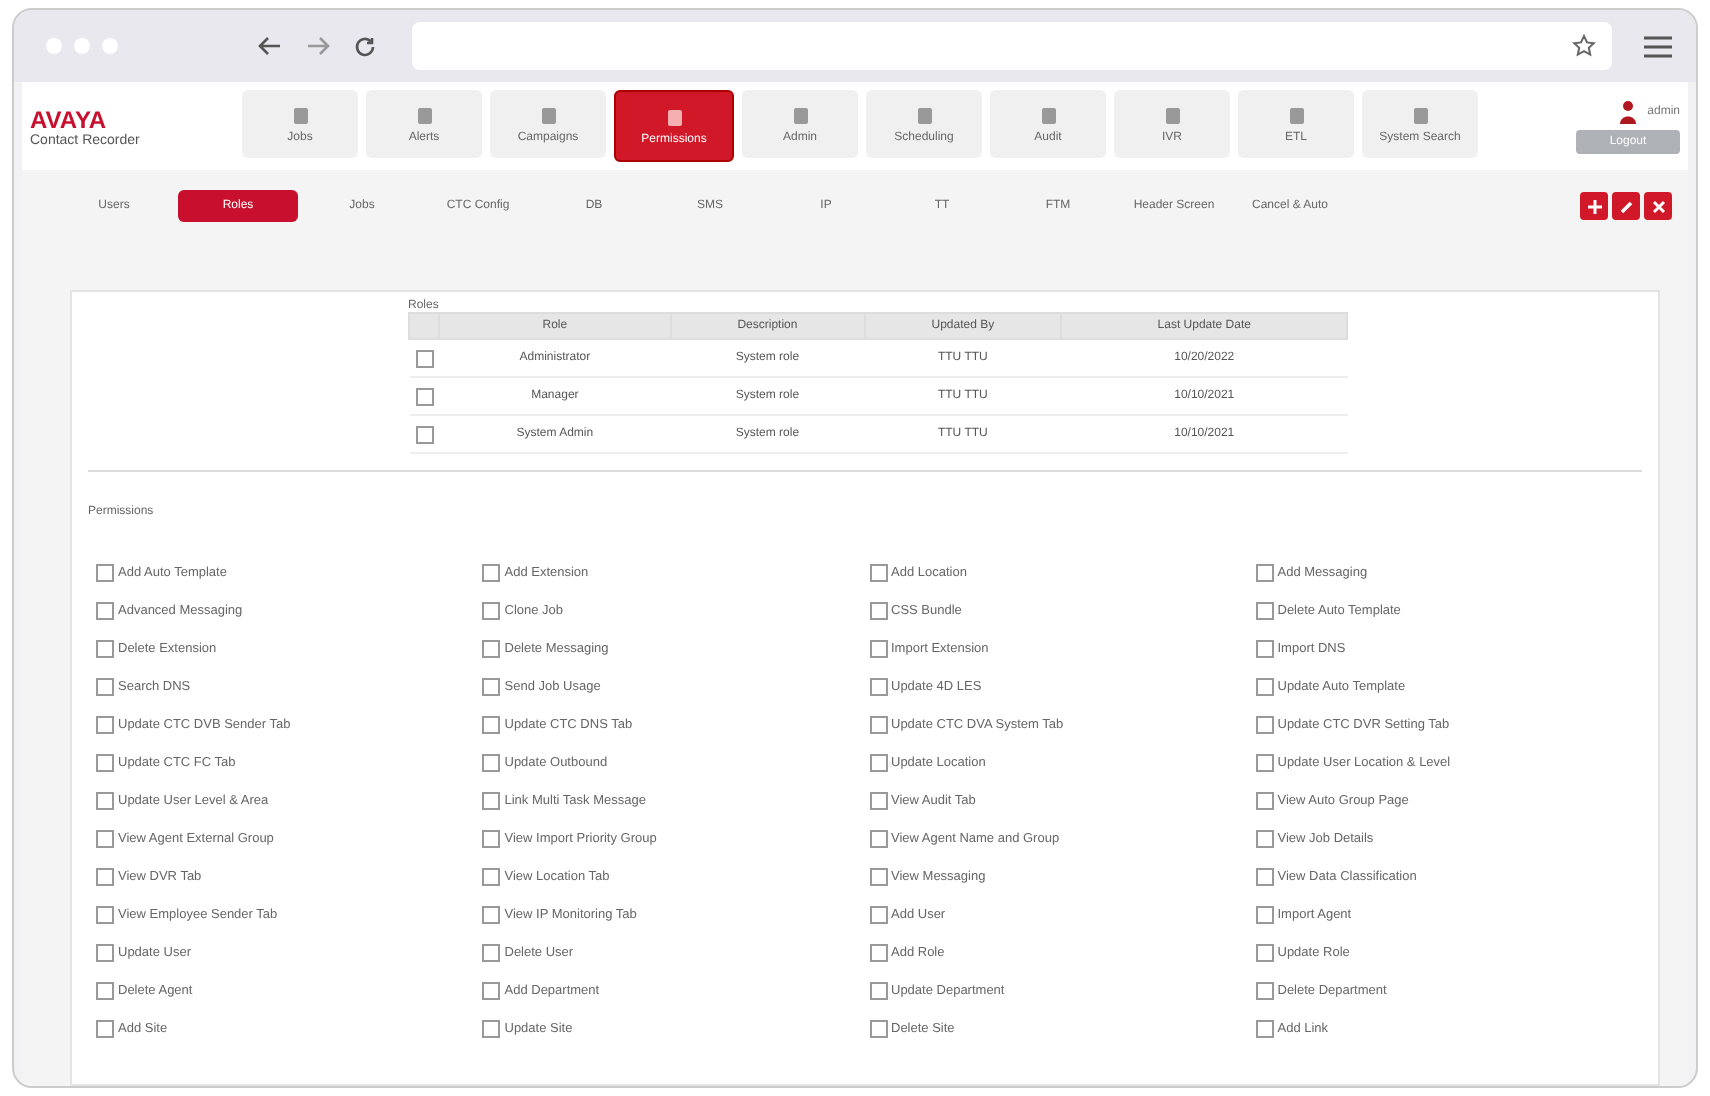 This screenshot has height=1096, width=1710. I want to click on reload-icon, so click(365, 46).